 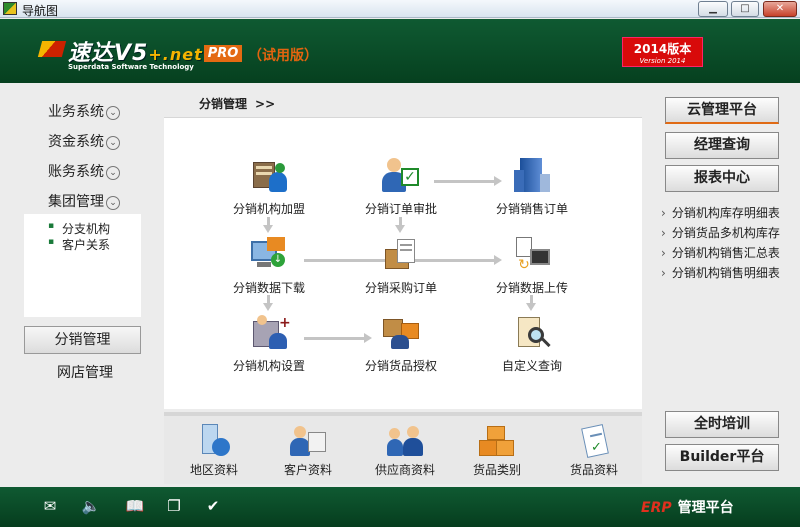 What do you see at coordinates (283, 56) in the screenshot?
I see `trial-label: （试用版）` at bounding box center [283, 56].